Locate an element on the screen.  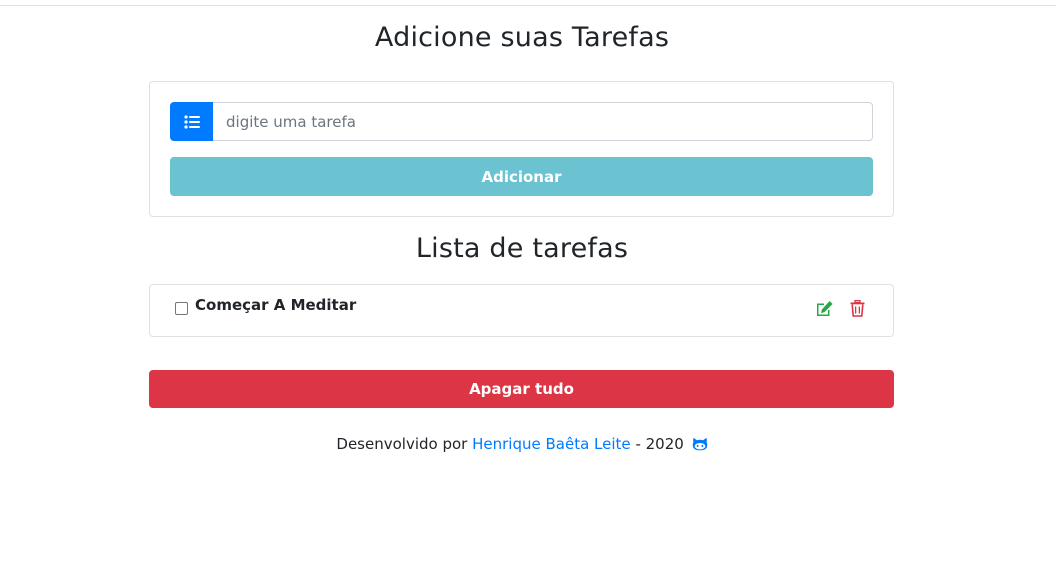
page-title: Adicione suas Tarefas is located at coordinates (522, 37).